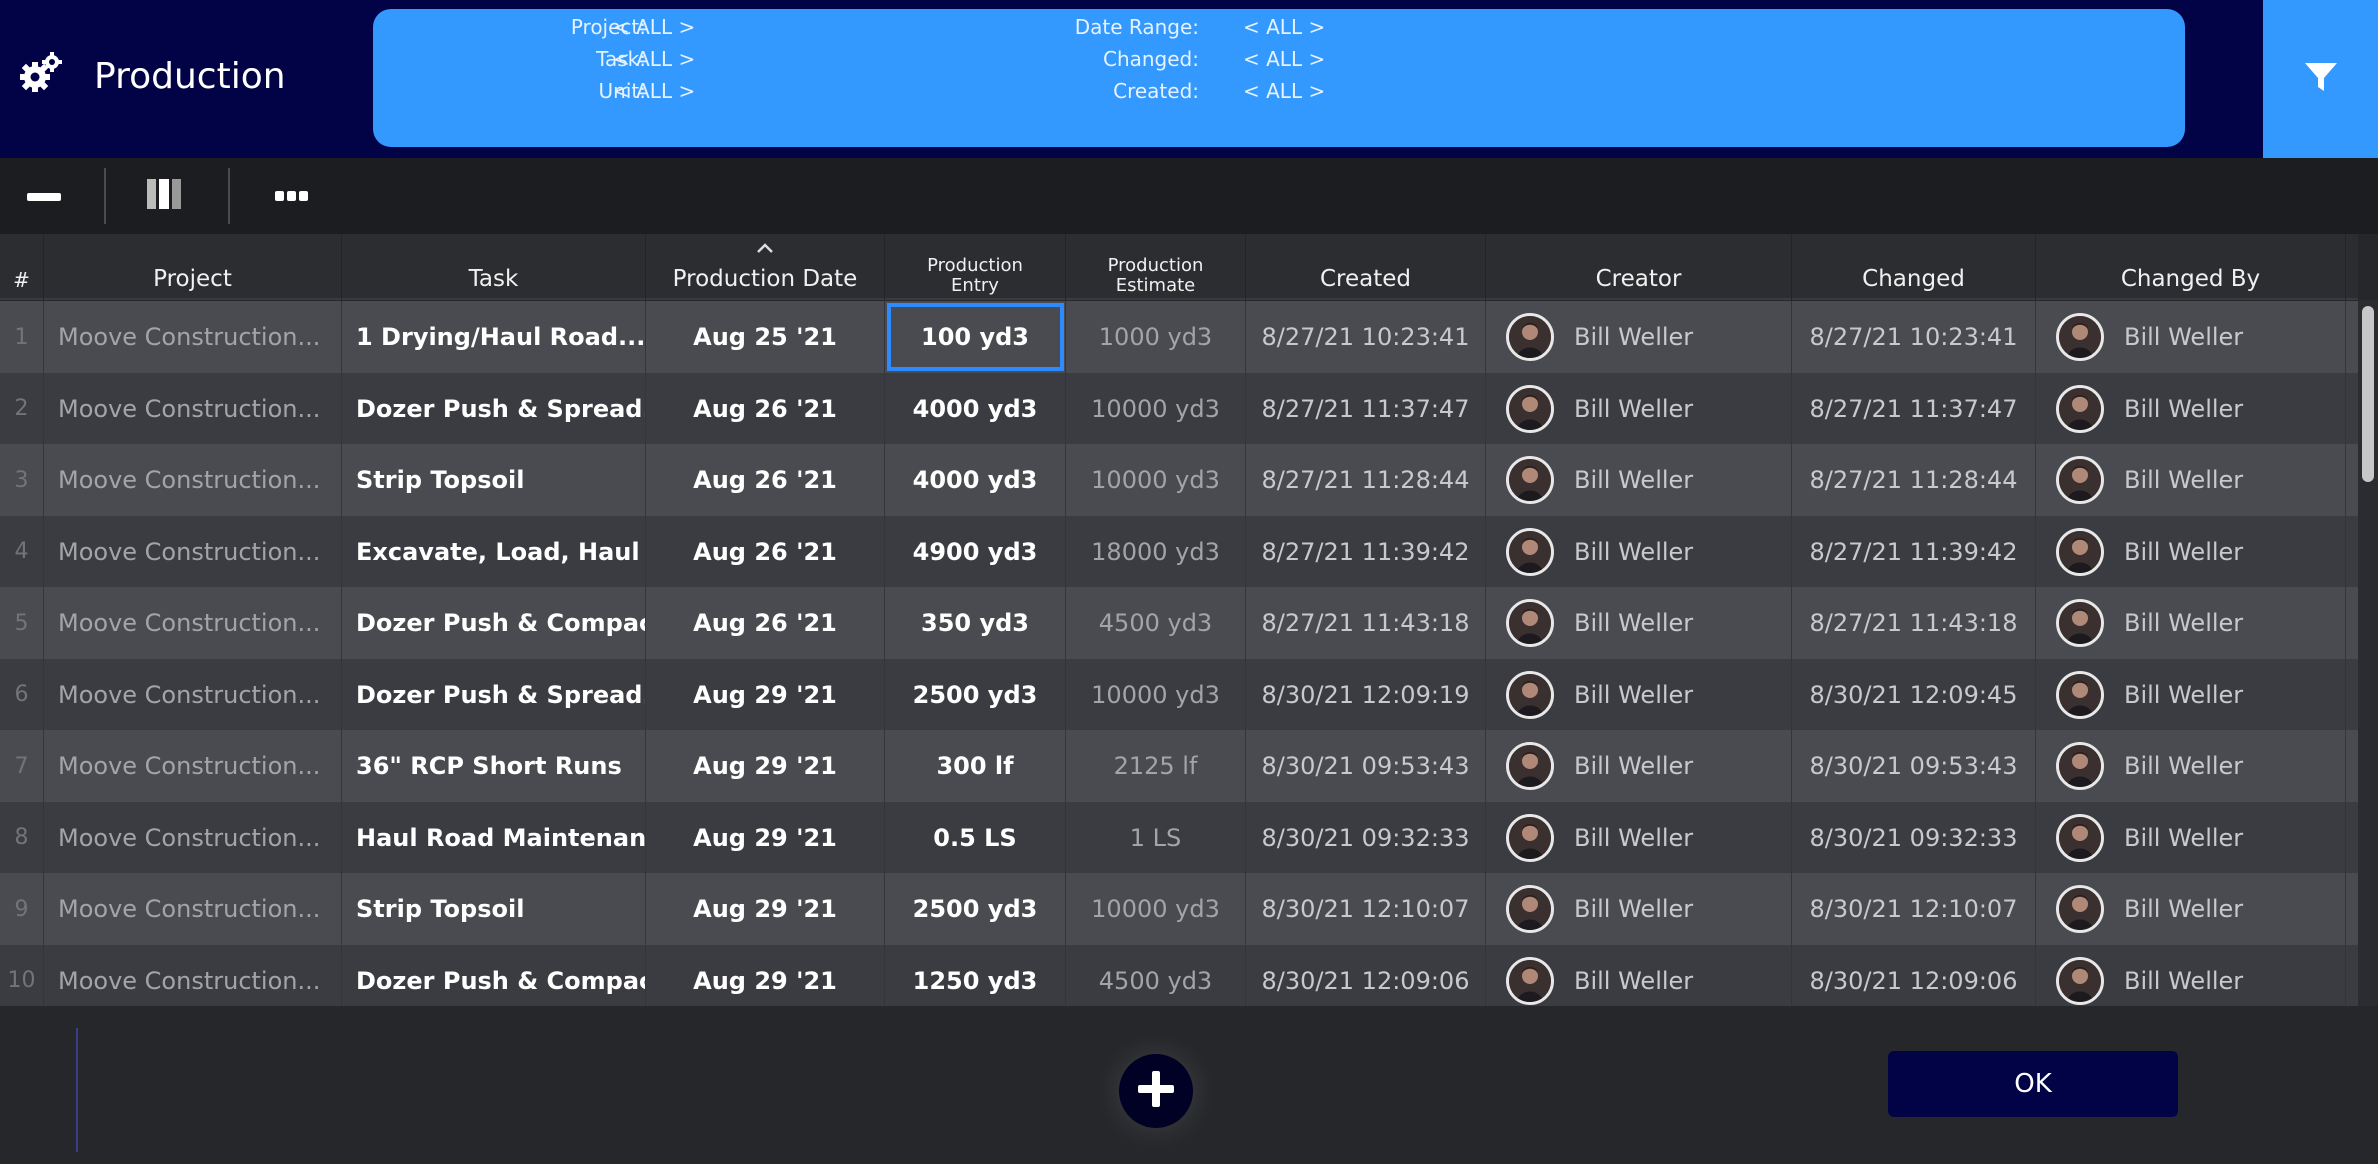 This screenshot has width=2378, height=1164. I want to click on production-estimate-cell: 18000 yd3, so click(1156, 551).